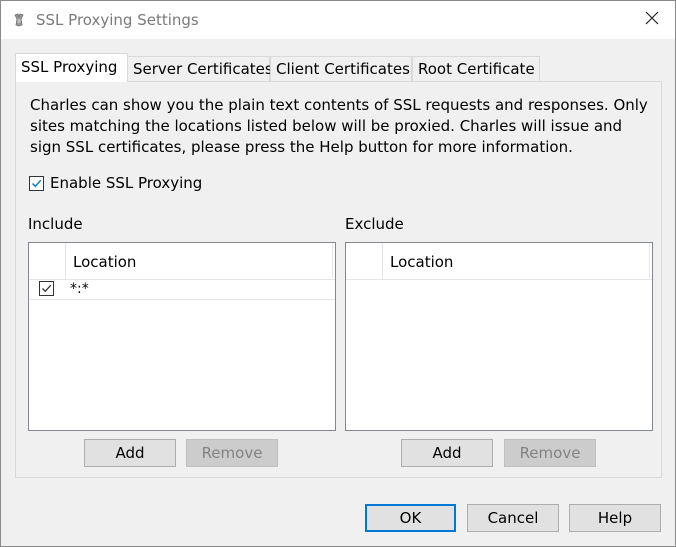  Describe the element at coordinates (550, 453) in the screenshot. I see `exclude-remove-button: Remove` at that location.